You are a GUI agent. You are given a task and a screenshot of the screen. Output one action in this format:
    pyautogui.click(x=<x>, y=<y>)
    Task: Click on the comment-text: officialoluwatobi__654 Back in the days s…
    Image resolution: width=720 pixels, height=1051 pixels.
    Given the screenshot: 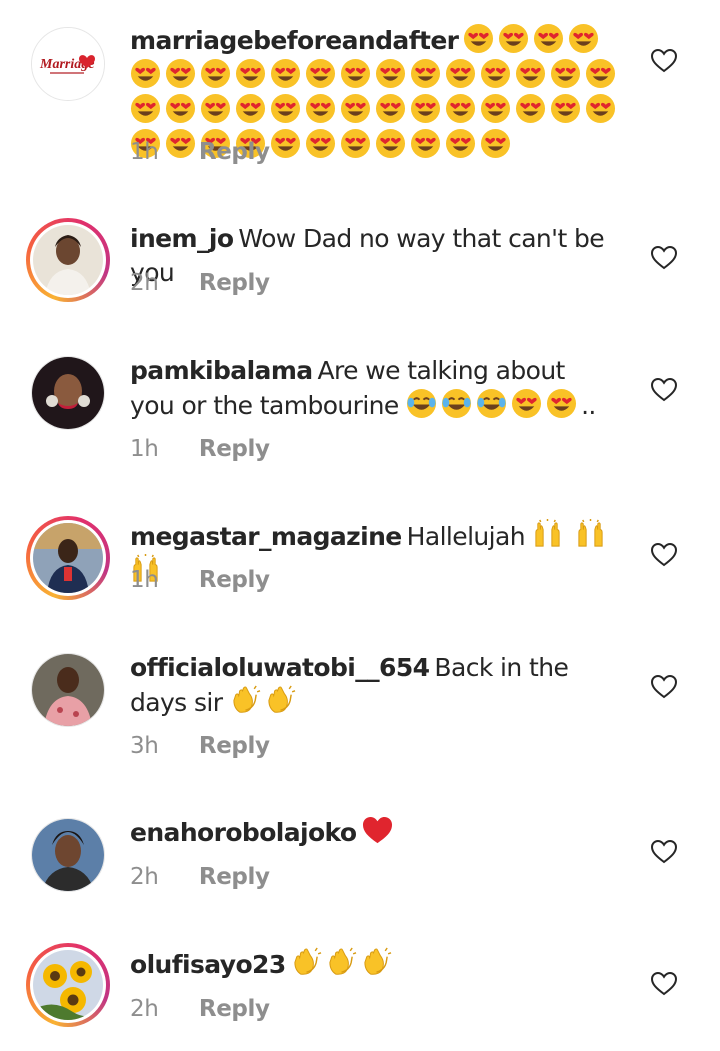 What is the action you would take?
    pyautogui.click(x=380, y=685)
    